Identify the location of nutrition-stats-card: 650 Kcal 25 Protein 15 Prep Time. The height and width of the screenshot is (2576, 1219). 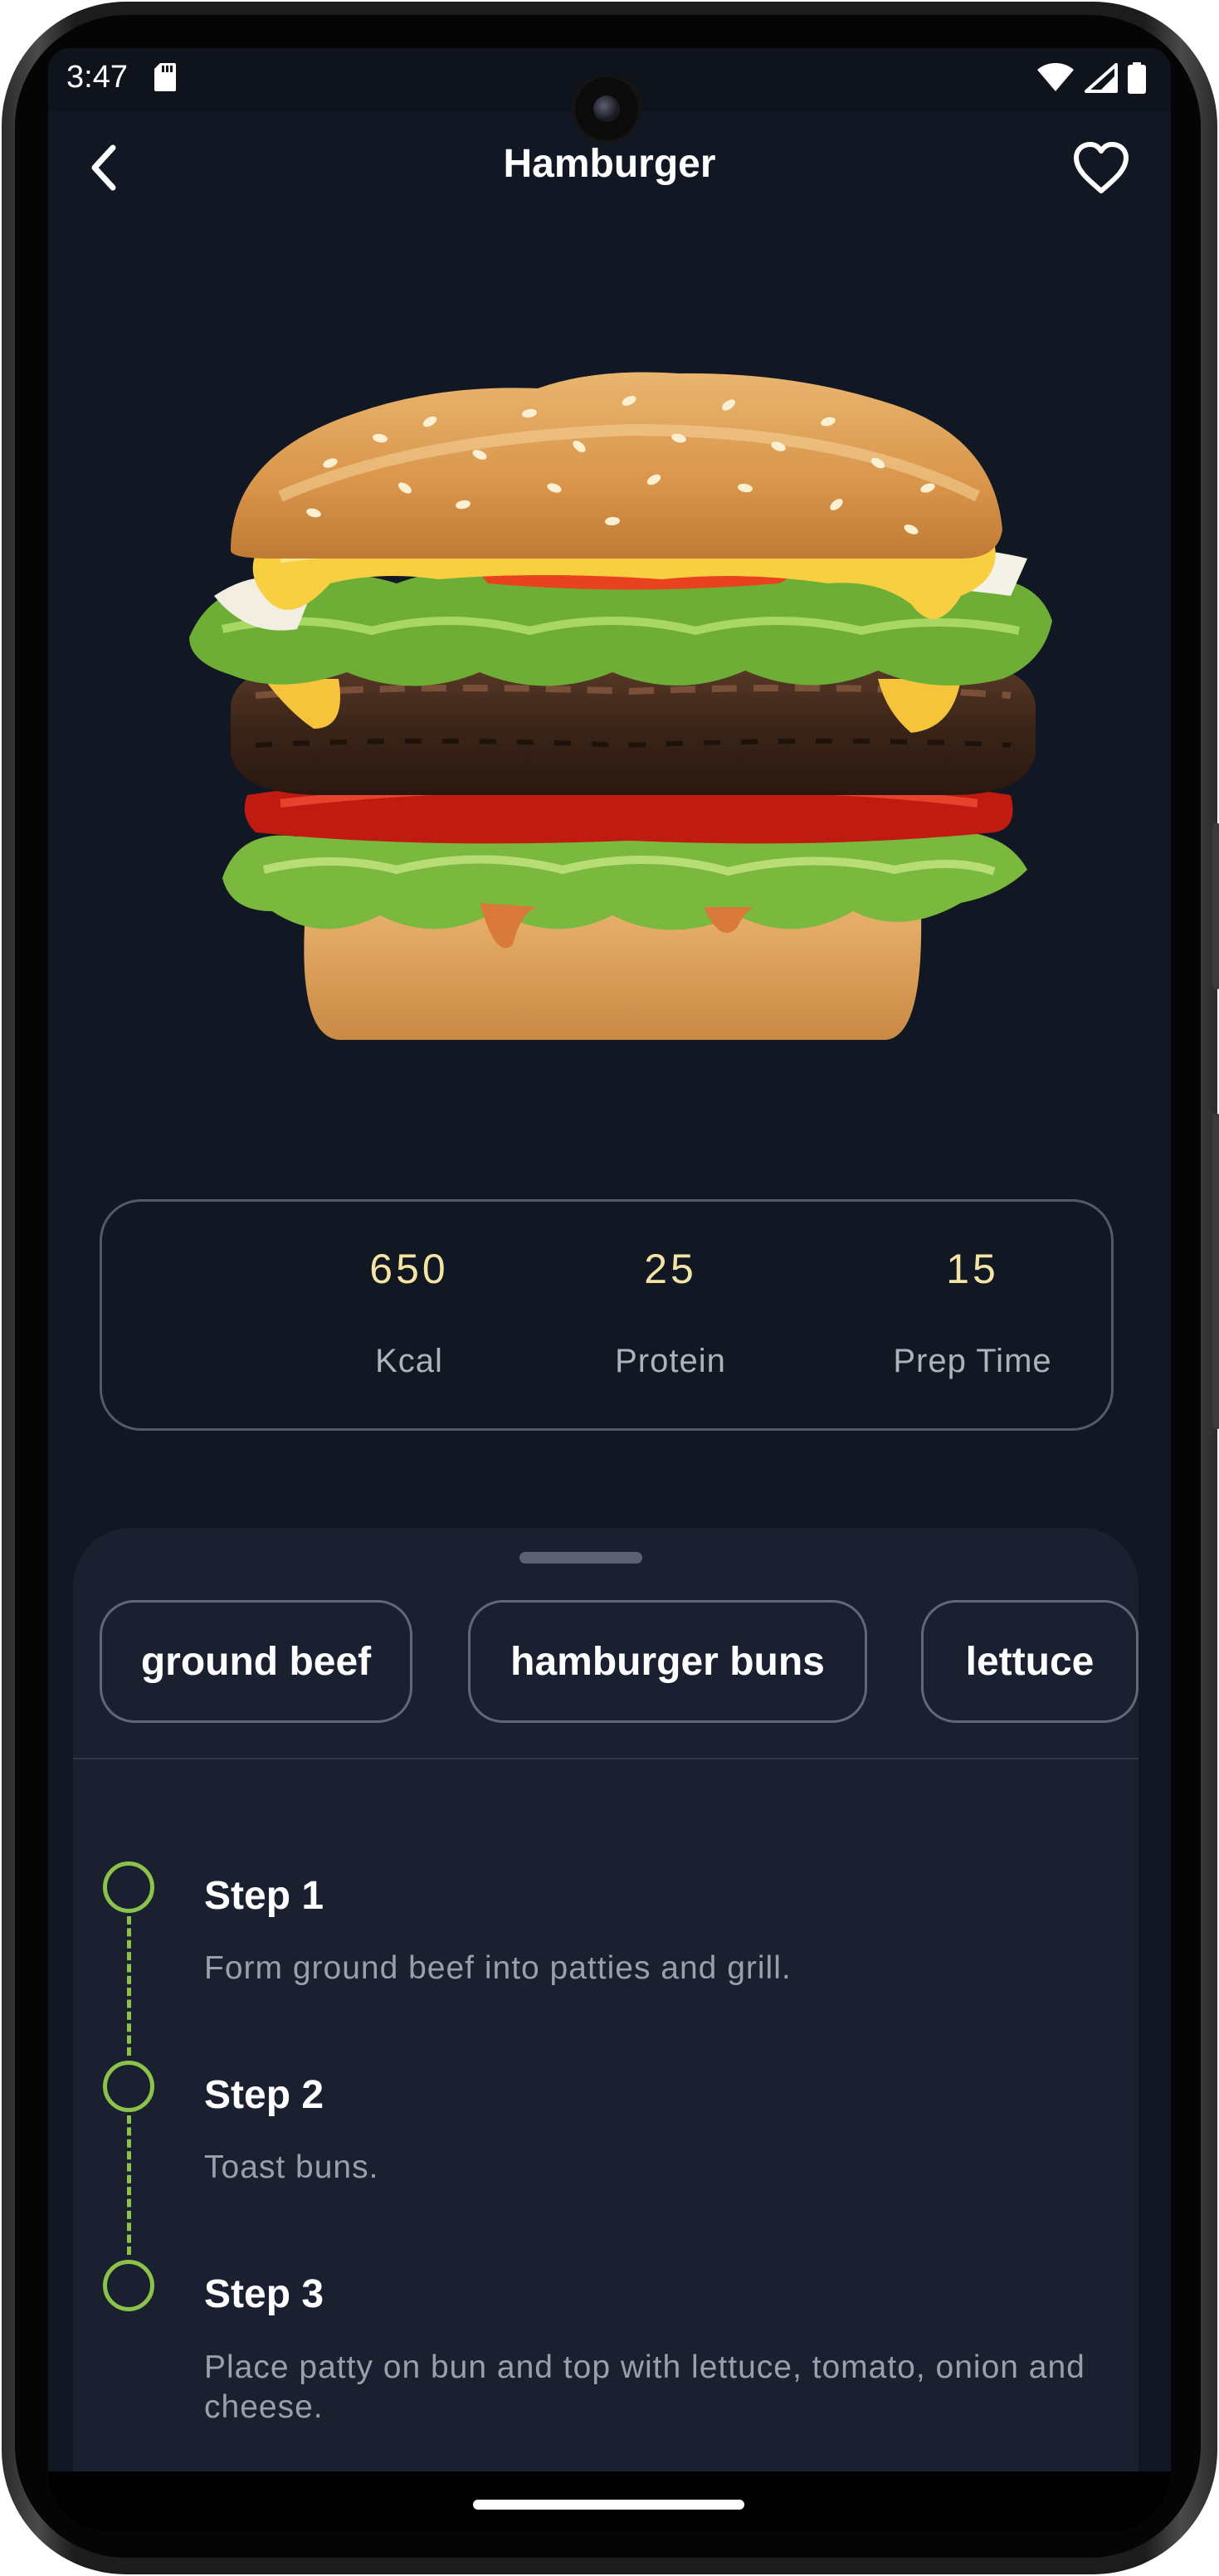
(607, 1315).